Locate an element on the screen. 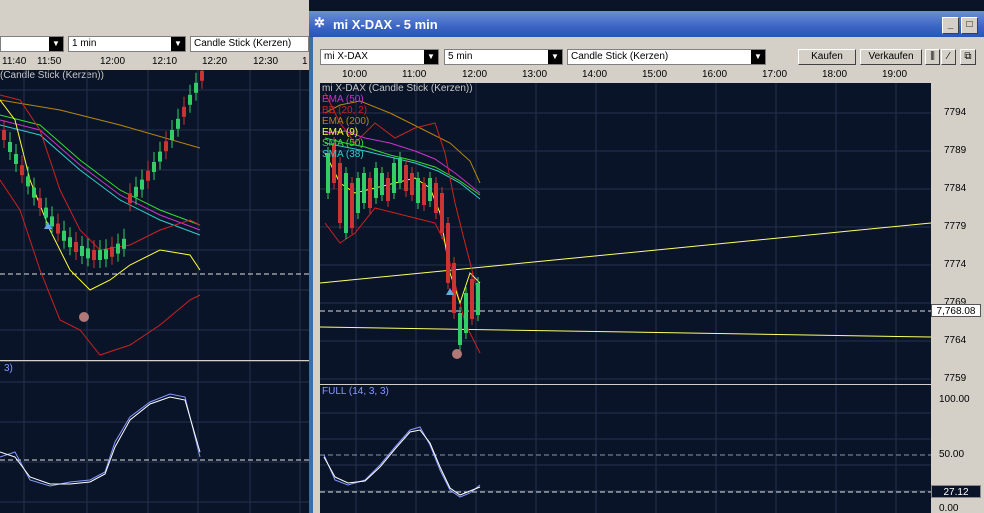  price-label: 7764 is located at coordinates (955, 340).